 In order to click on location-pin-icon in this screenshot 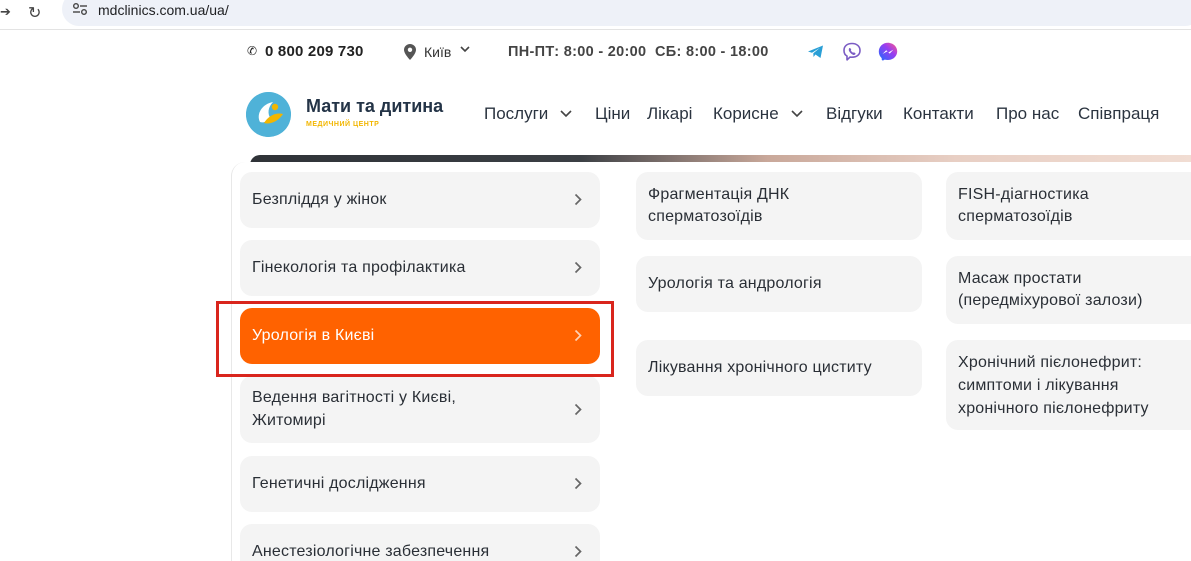, I will do `click(410, 52)`.